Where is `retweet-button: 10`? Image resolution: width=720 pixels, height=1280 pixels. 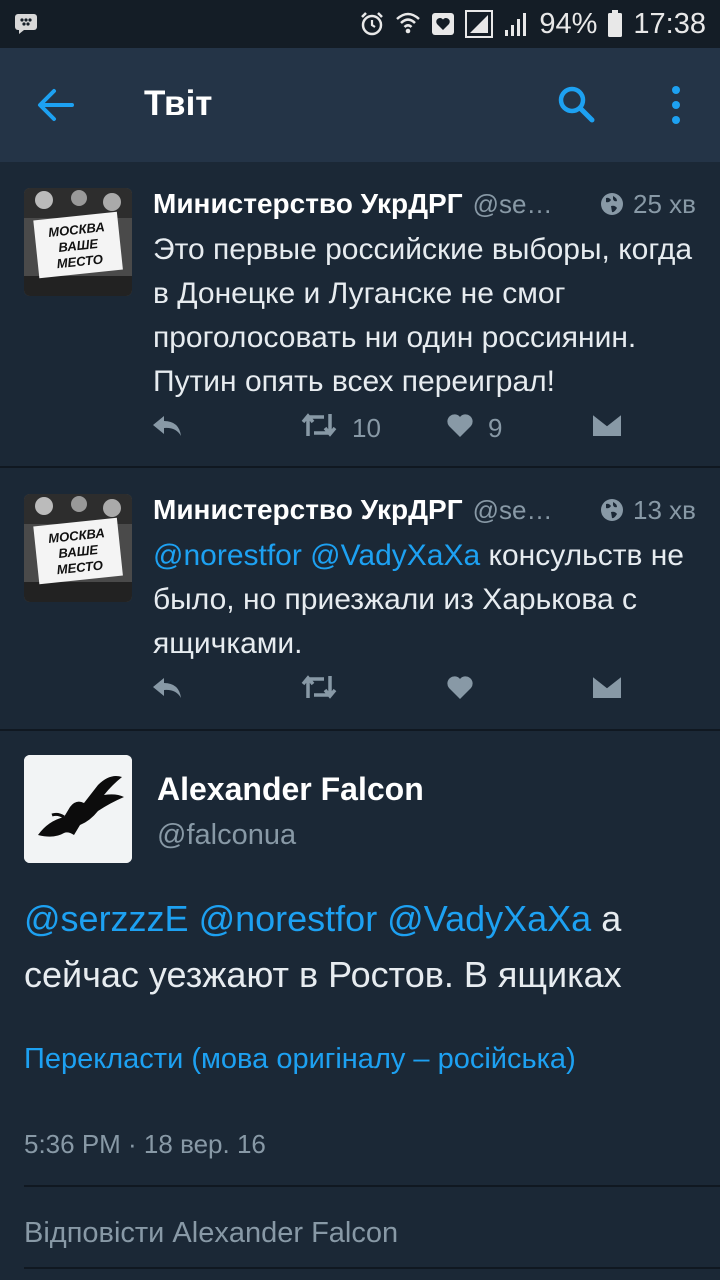 retweet-button: 10 is located at coordinates (340, 428).